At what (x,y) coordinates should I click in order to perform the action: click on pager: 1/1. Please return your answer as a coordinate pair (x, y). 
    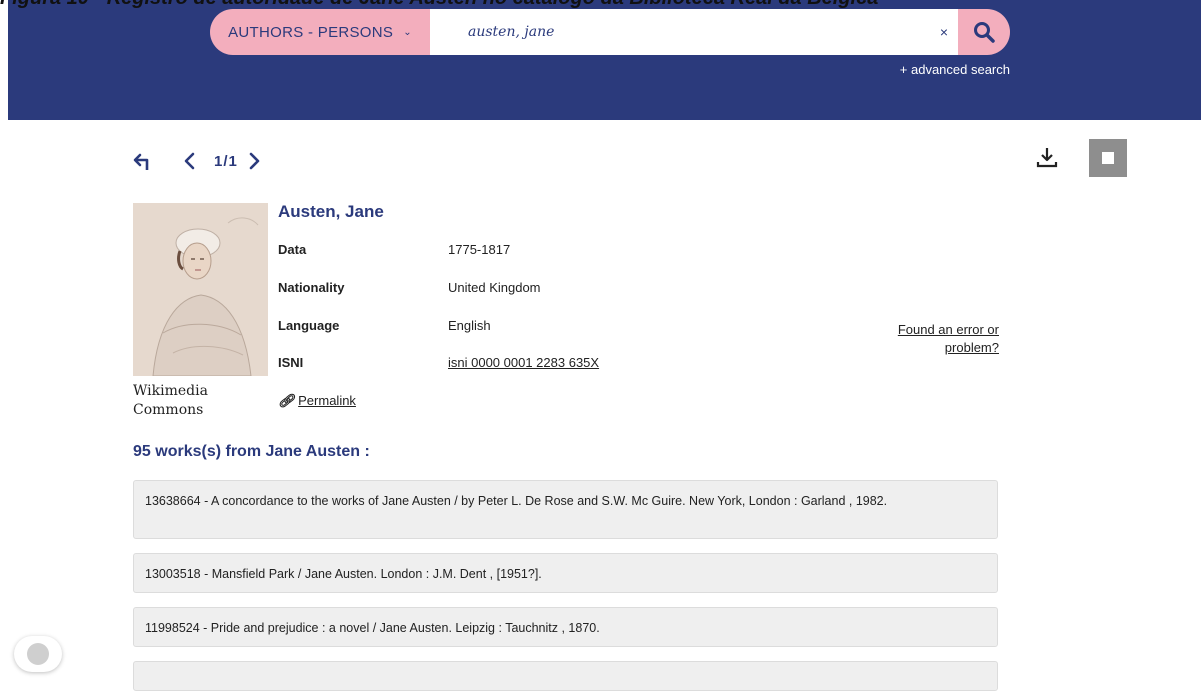
    Looking at the image, I should click on (226, 161).